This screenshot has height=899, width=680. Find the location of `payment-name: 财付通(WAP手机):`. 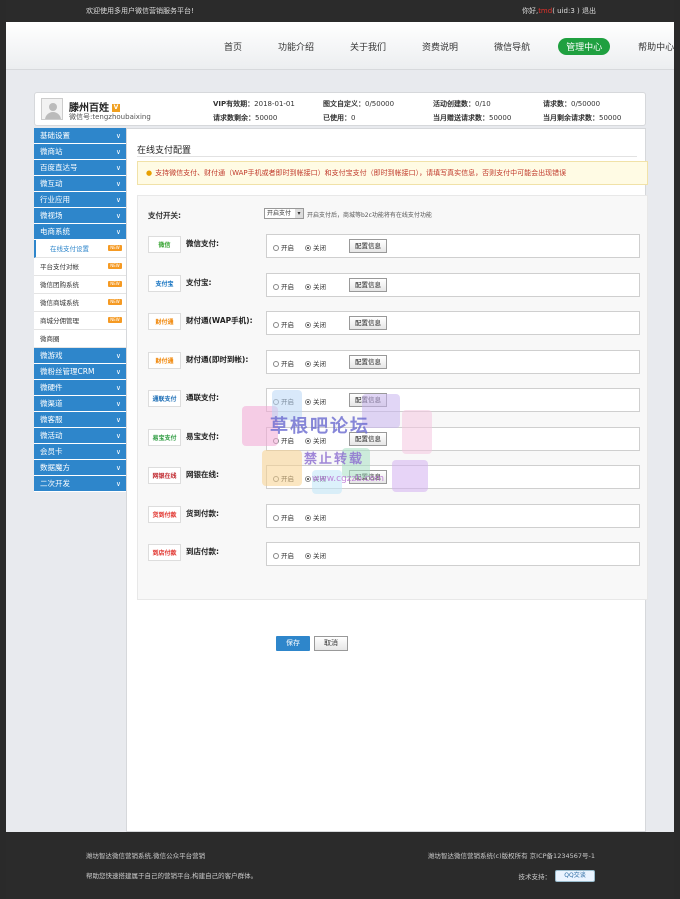

payment-name: 财付通(WAP手机): is located at coordinates (219, 320).